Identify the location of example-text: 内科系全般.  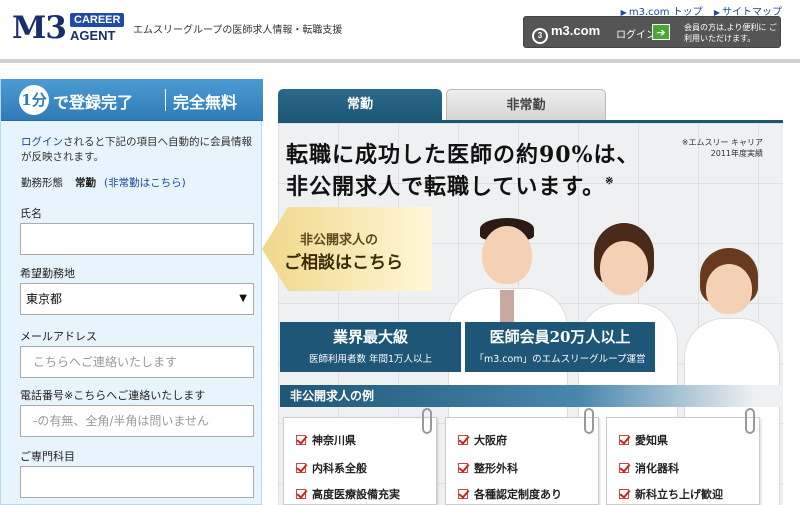
(339, 468).